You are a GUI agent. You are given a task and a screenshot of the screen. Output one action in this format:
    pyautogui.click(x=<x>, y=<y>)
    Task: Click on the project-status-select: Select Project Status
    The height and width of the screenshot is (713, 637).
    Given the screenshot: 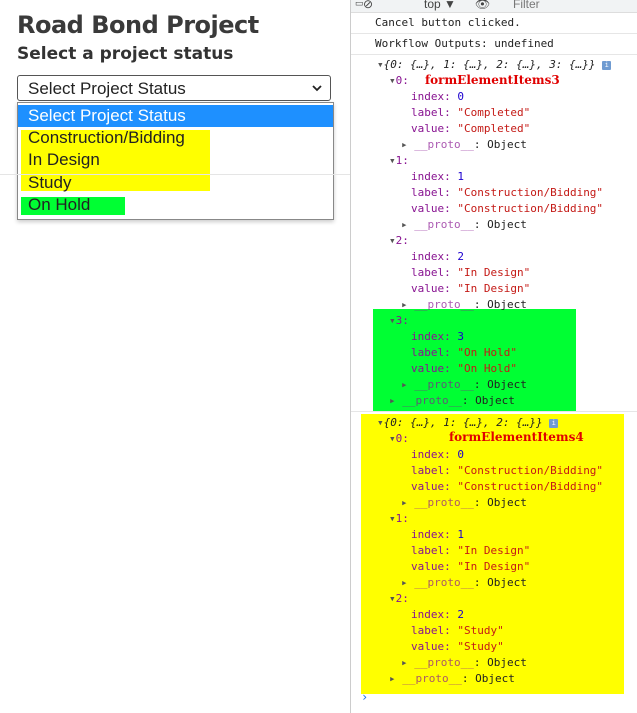 What is the action you would take?
    pyautogui.click(x=174, y=88)
    